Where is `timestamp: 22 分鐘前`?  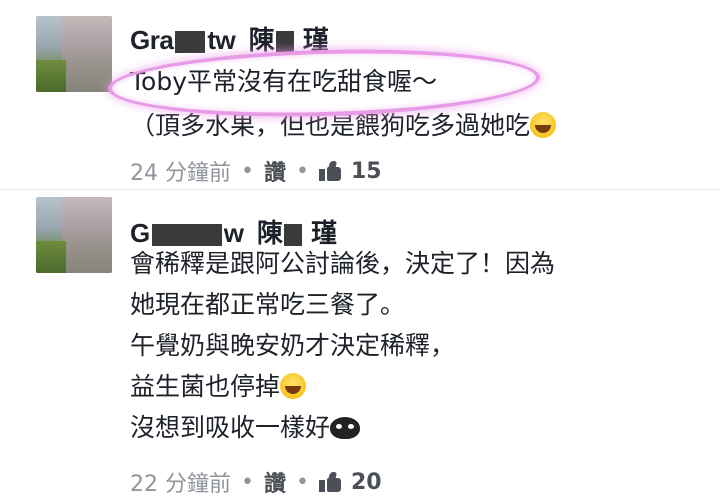
timestamp: 22 分鐘前 is located at coordinates (180, 482).